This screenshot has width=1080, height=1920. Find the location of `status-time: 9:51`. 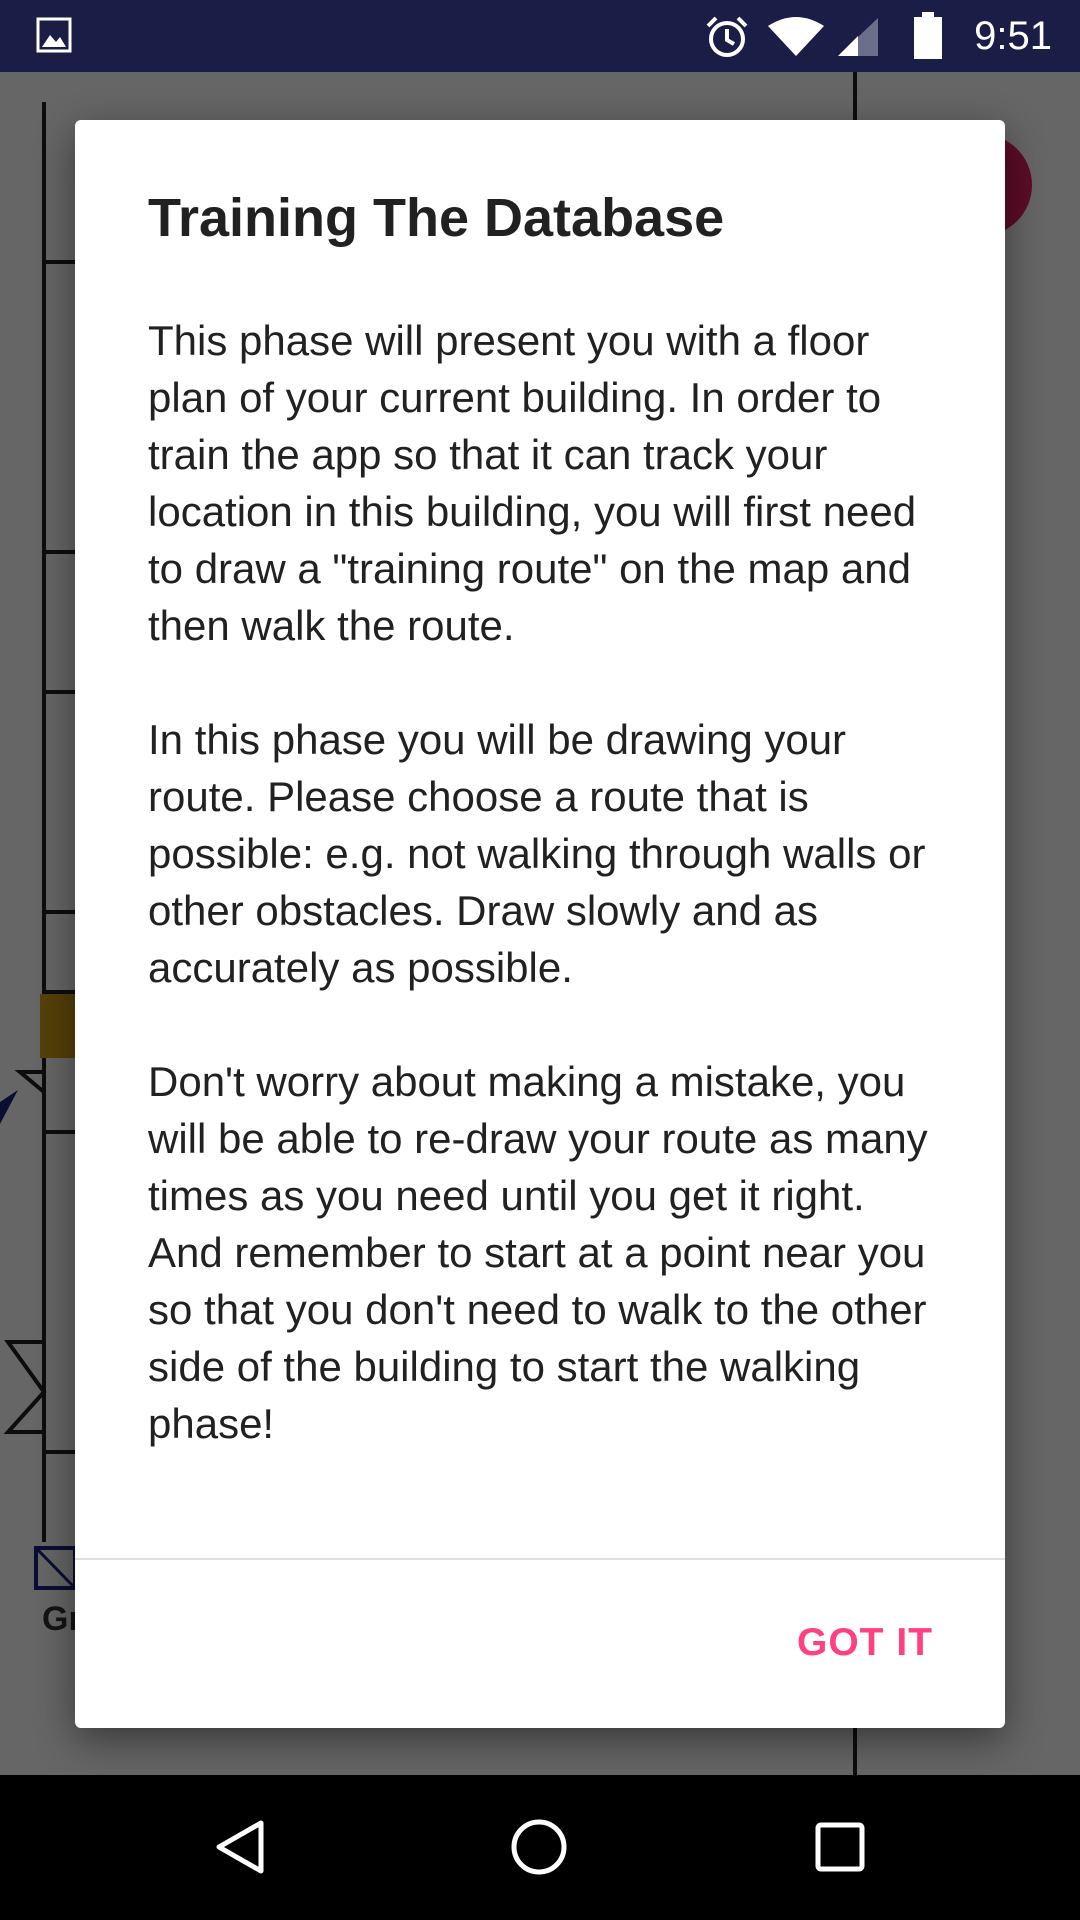

status-time: 9:51 is located at coordinates (1013, 36).